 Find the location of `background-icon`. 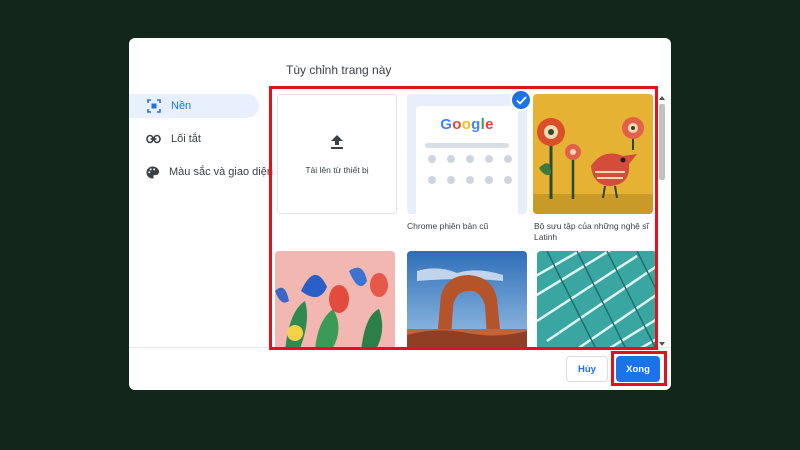

background-icon is located at coordinates (153, 106).